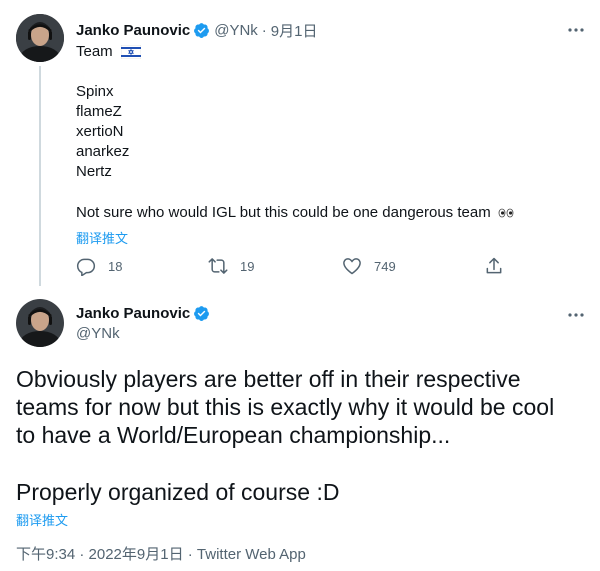 This screenshot has height=571, width=600. Describe the element at coordinates (178, 492) in the screenshot. I see `tweet-text-line: Properly organized of course :D` at that location.